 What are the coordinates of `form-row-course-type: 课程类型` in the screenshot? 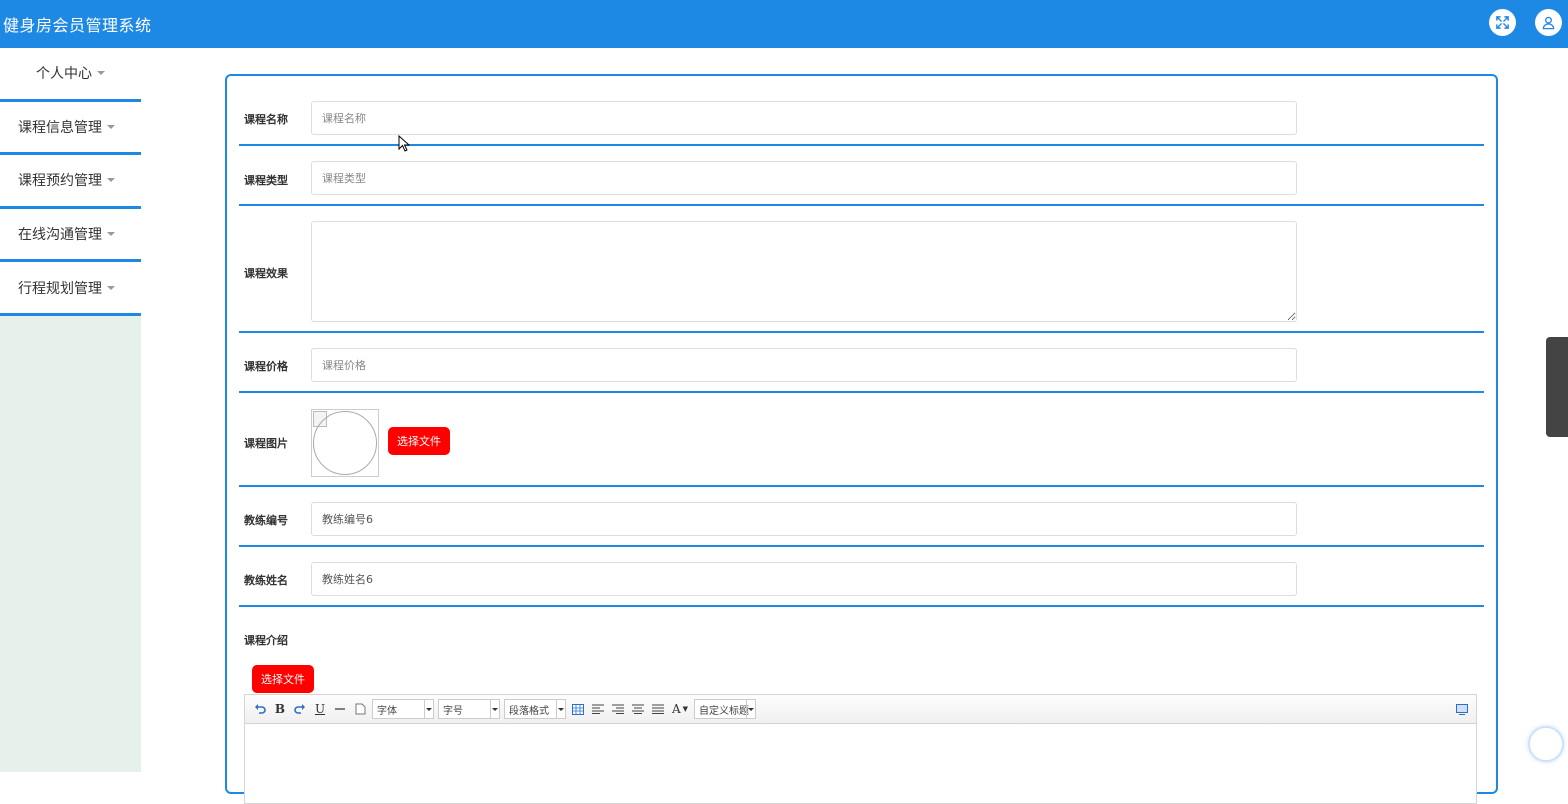 It's located at (861, 176).